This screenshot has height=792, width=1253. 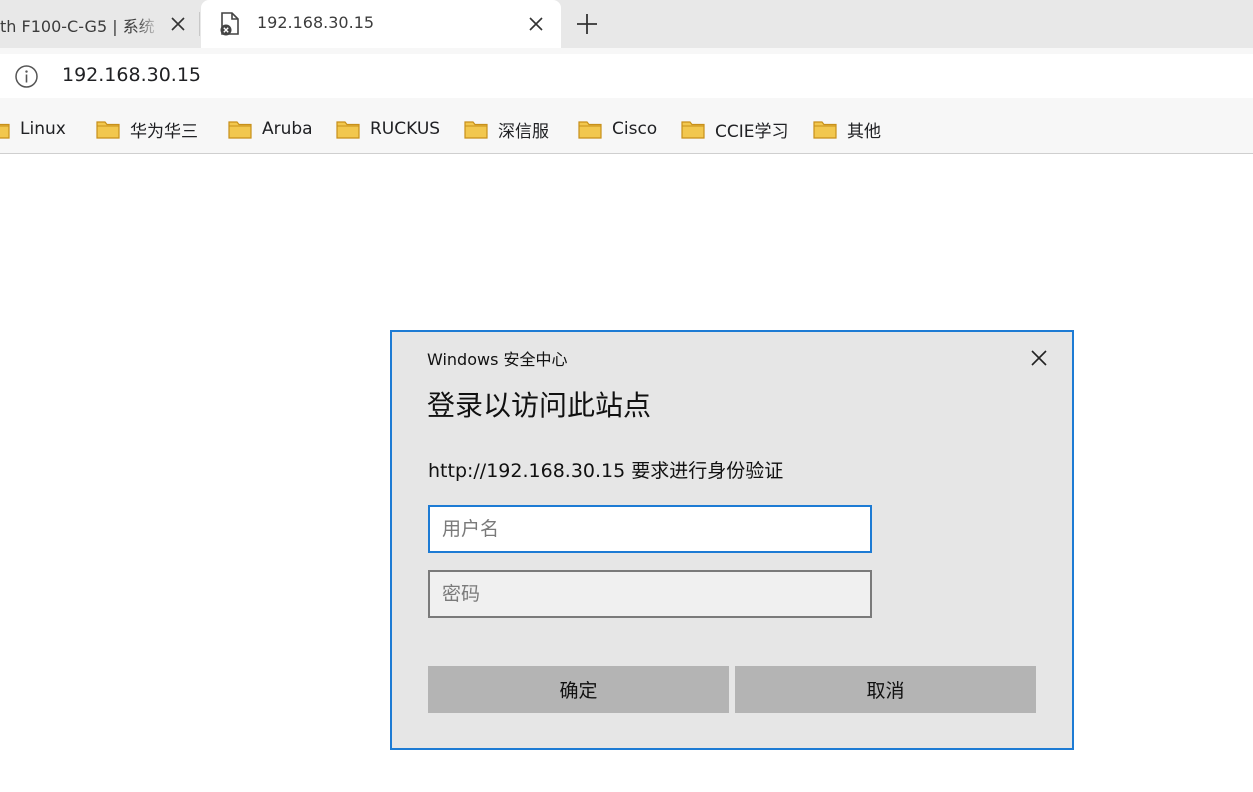 What do you see at coordinates (752, 131) in the screenshot?
I see `bookmark-label: CCIE学习` at bounding box center [752, 131].